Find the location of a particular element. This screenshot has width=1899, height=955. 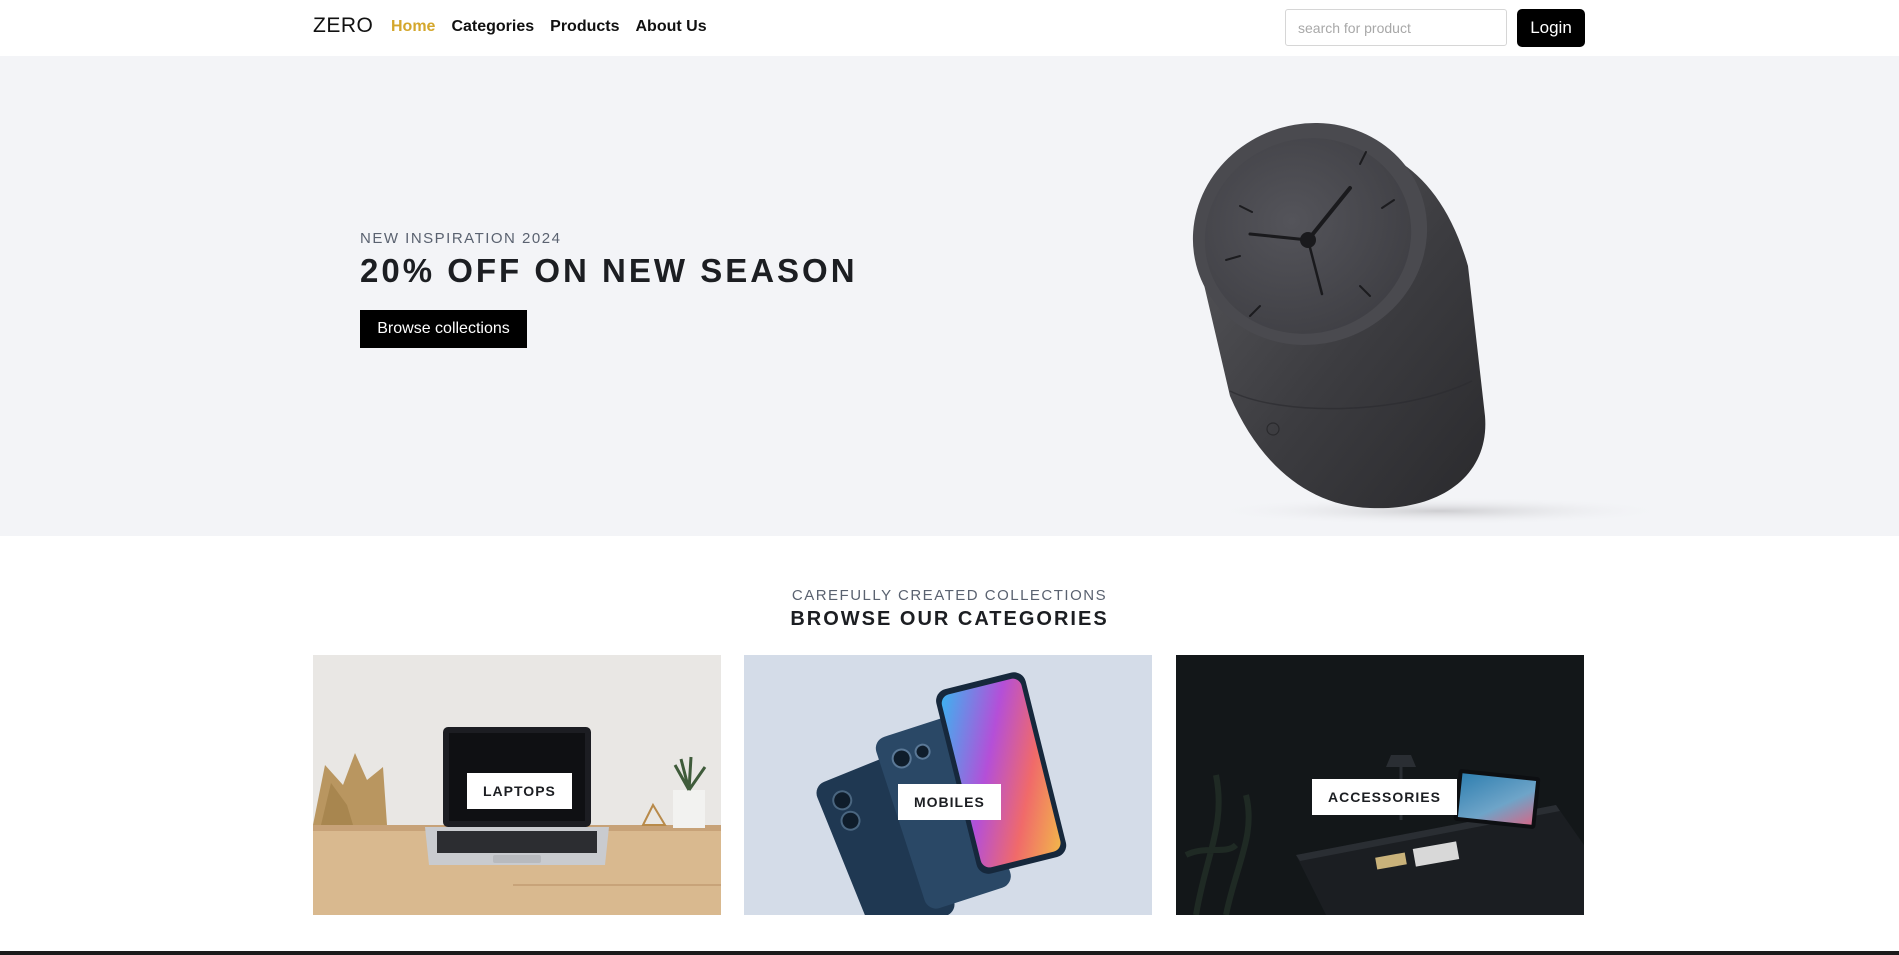

nav-about-us: About Us is located at coordinates (671, 27).